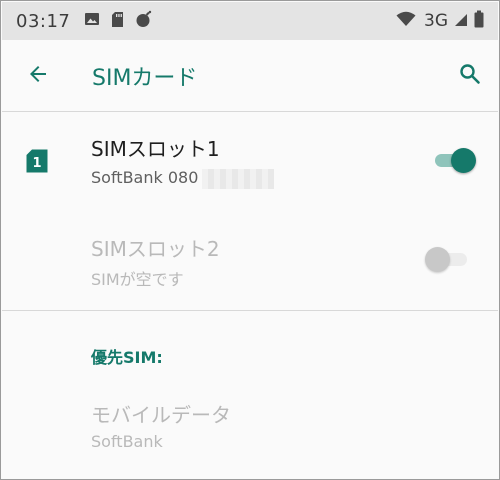 This screenshot has width=500, height=480. I want to click on search-button, so click(470, 76).